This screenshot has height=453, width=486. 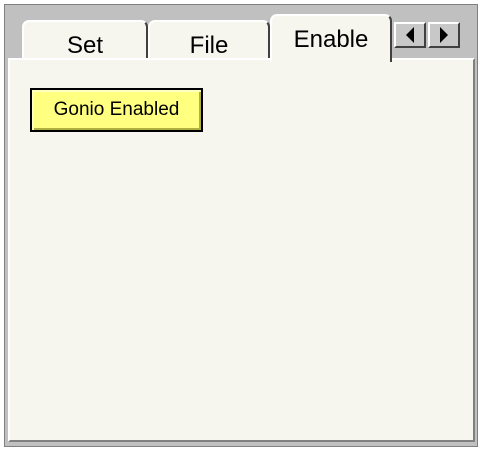 I want to click on tab-file: File, so click(x=209, y=40).